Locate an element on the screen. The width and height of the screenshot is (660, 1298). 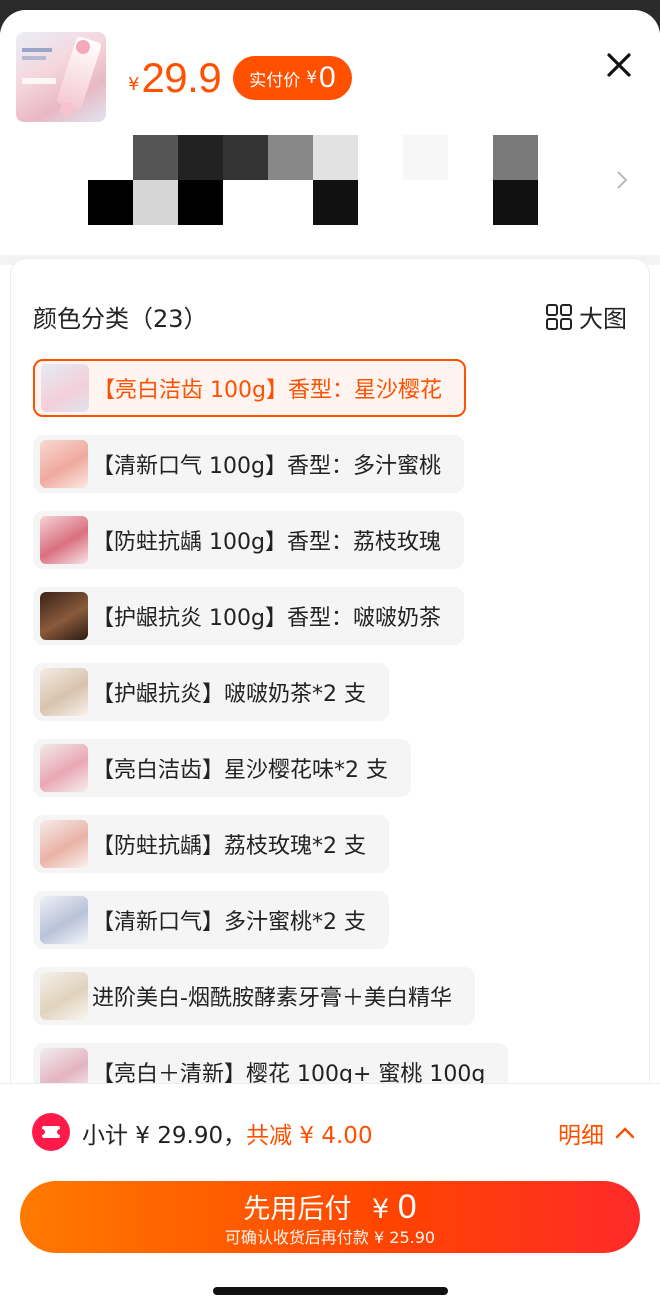
close-icon is located at coordinates (619, 65).